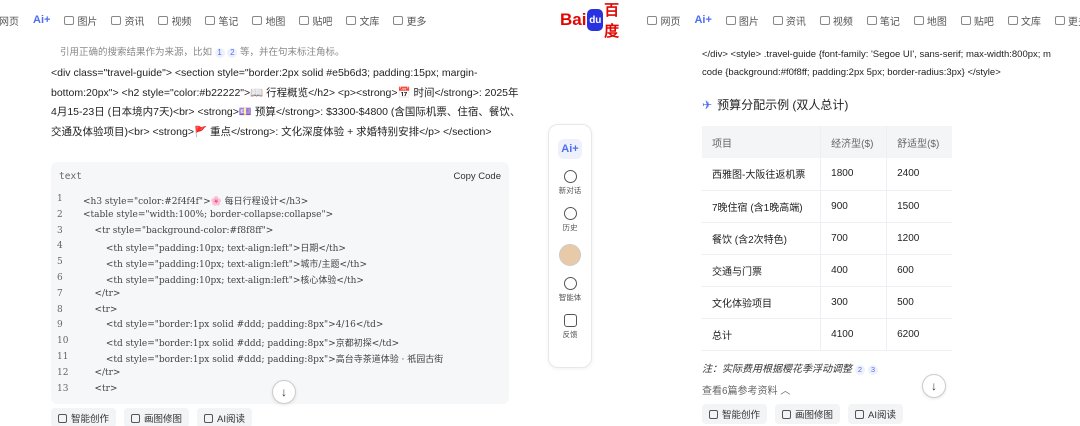  I want to click on line-number: 5, so click(60, 262).